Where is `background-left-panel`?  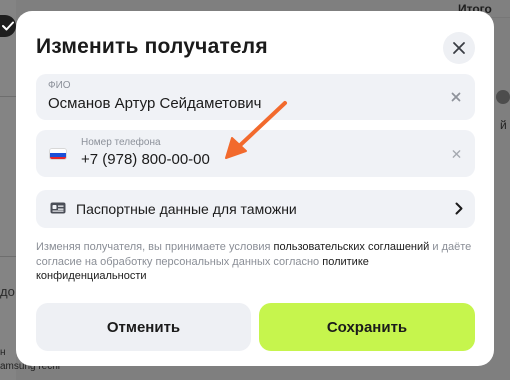 background-left-panel is located at coordinates (8, 190).